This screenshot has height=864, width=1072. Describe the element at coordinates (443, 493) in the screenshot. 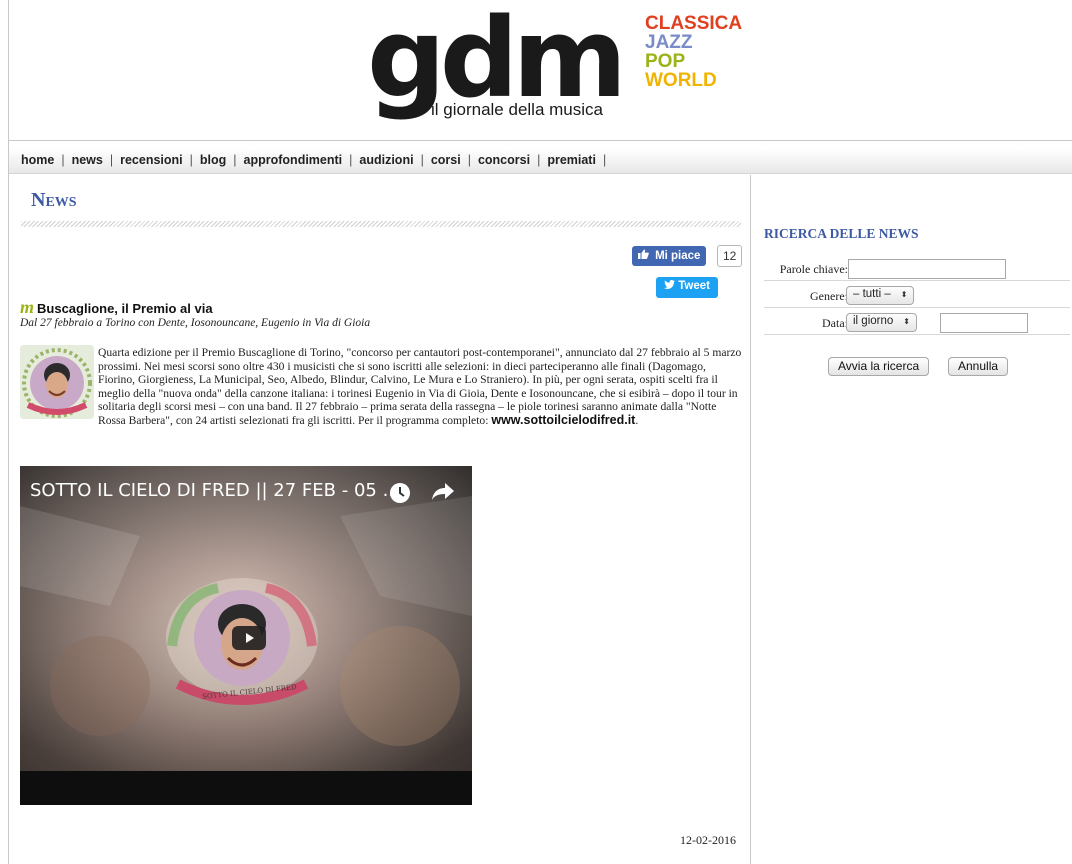

I see `share-icon` at that location.